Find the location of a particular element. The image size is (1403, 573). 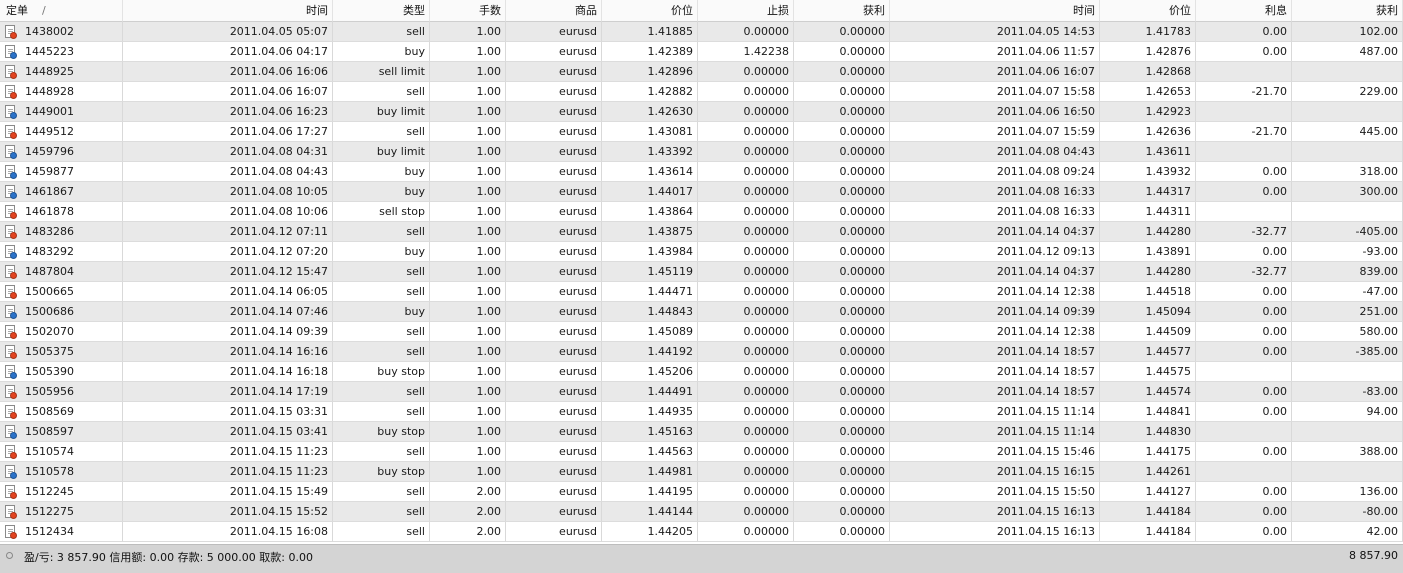

table-cell-ticket: 1510574 is located at coordinates (61, 452).